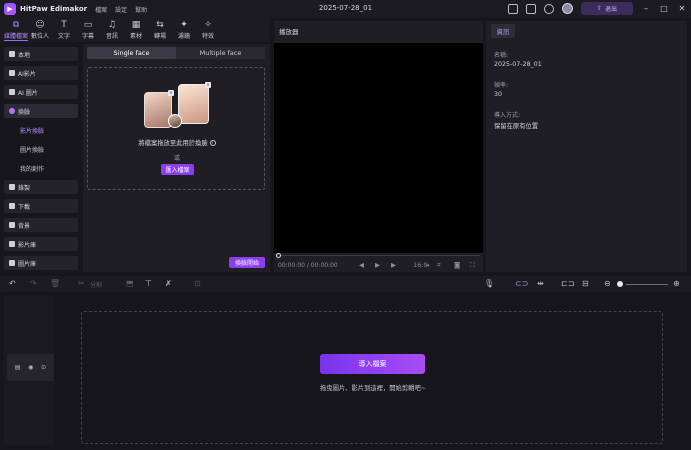 The height and width of the screenshot is (450, 691). Describe the element at coordinates (27, 245) in the screenshot. I see `sidebar-item-label: 影片庫` at that location.